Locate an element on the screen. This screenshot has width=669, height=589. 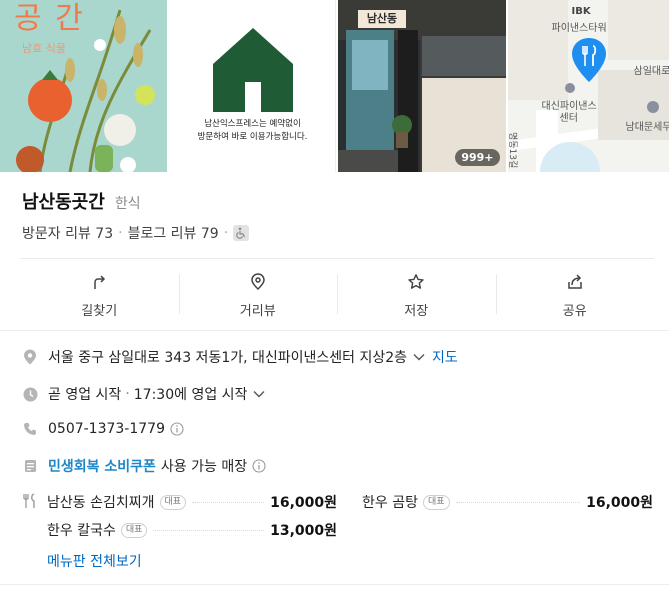
location-pin-icon is located at coordinates (258, 282).